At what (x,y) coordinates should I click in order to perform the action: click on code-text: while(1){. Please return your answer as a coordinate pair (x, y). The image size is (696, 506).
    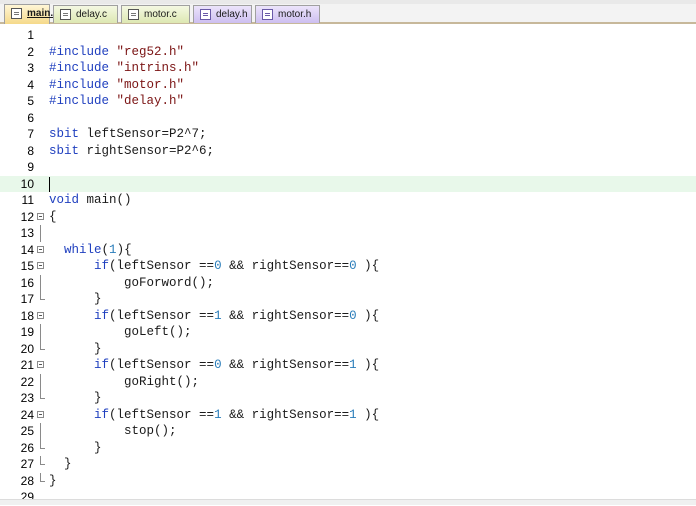
    Looking at the image, I should click on (90, 250).